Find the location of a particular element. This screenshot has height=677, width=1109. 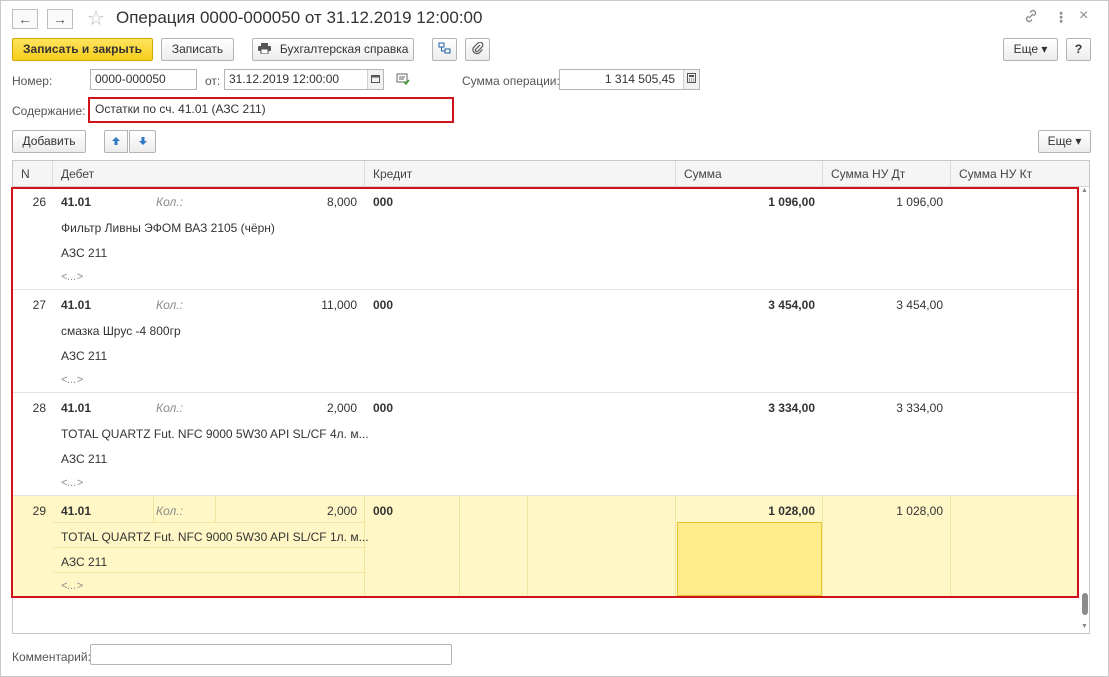

calendar-icon is located at coordinates (375, 79).